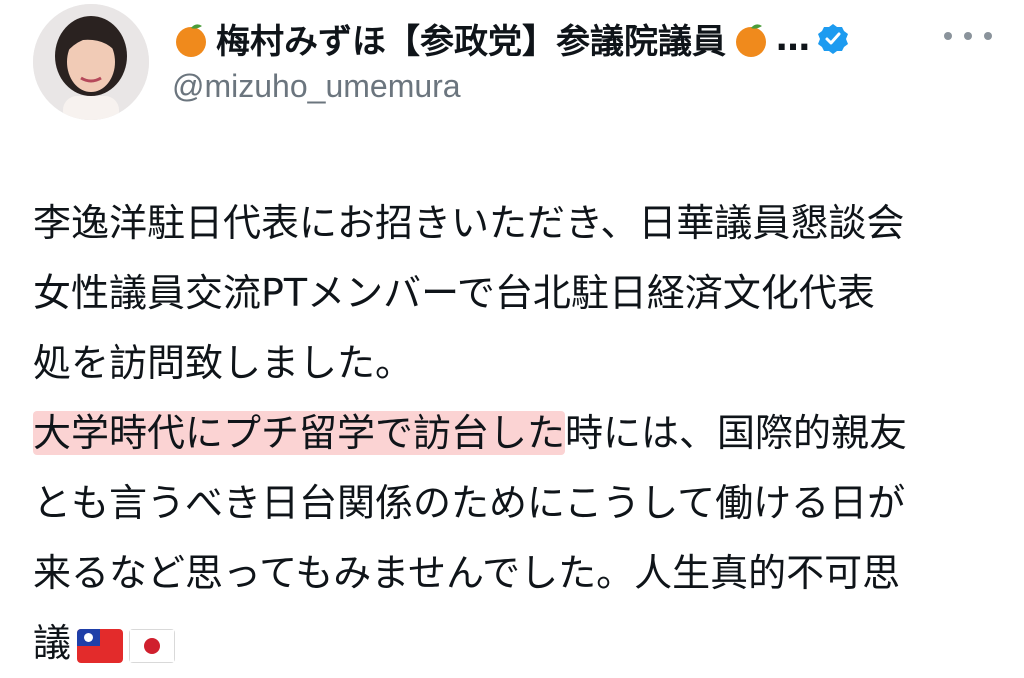  Describe the element at coordinates (52, 643) in the screenshot. I see `tweet-line-last: 議` at that location.